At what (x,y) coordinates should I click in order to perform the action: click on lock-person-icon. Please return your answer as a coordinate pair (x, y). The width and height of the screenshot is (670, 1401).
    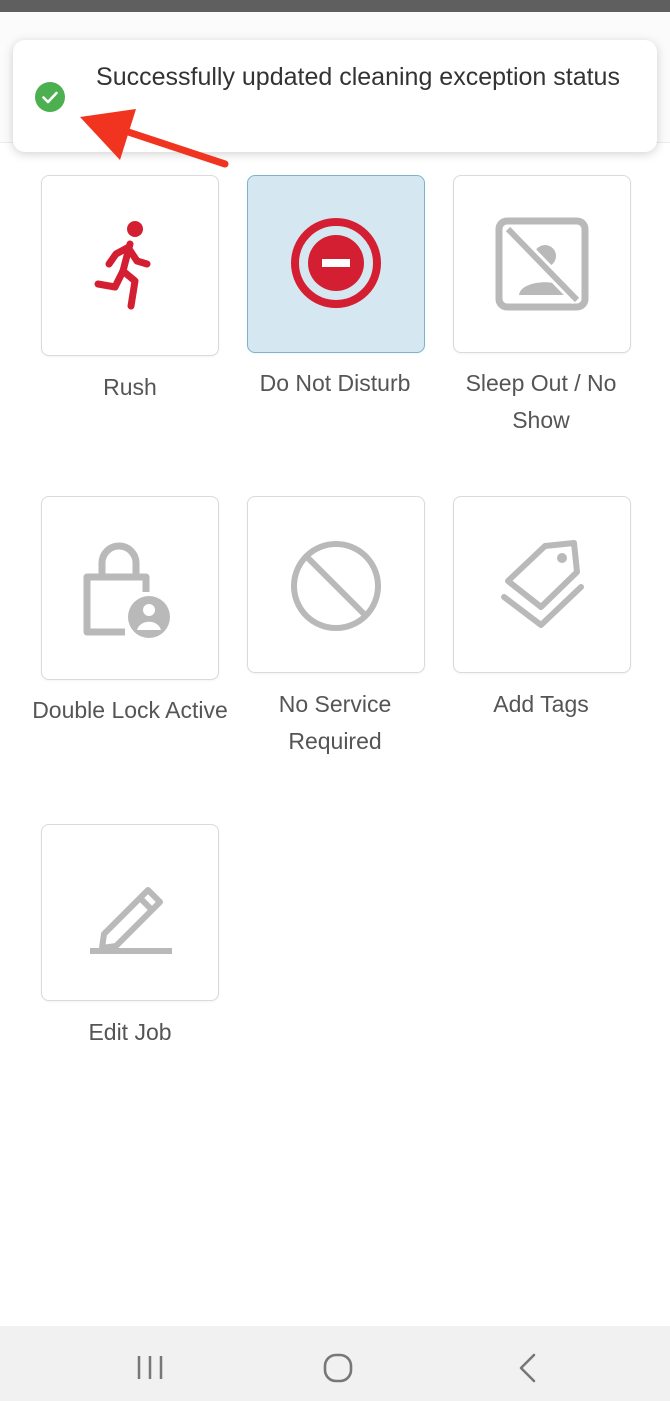
    Looking at the image, I should click on (126, 590).